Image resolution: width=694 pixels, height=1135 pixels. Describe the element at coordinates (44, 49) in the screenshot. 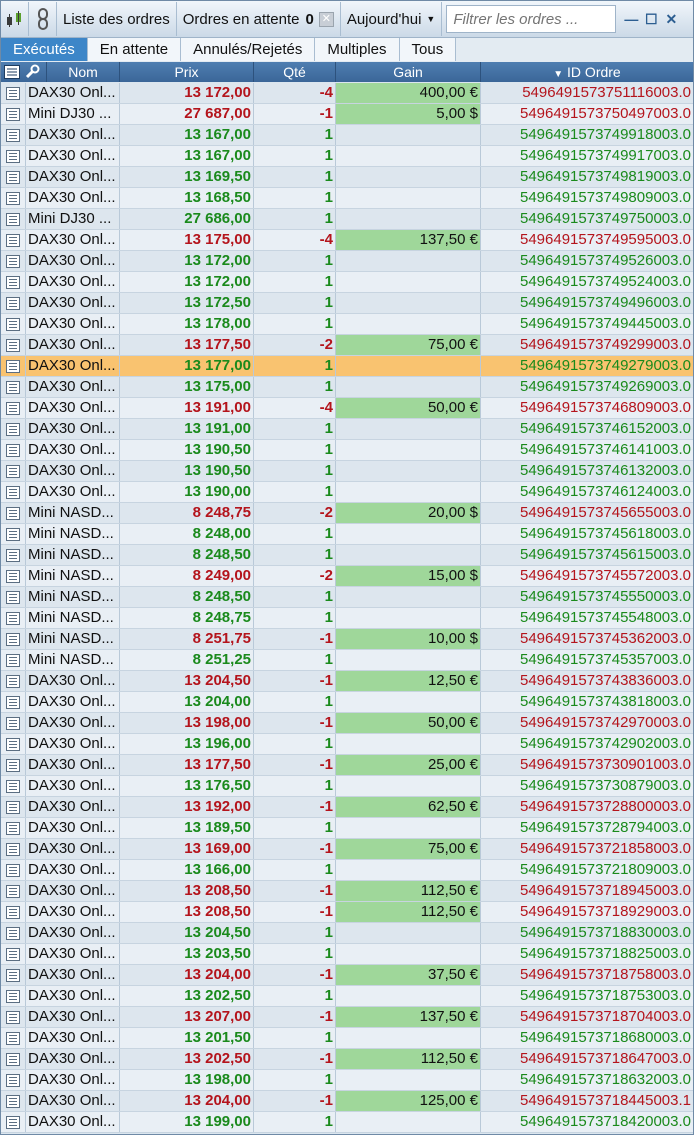

I see `tab-executed: Exécutés` at that location.